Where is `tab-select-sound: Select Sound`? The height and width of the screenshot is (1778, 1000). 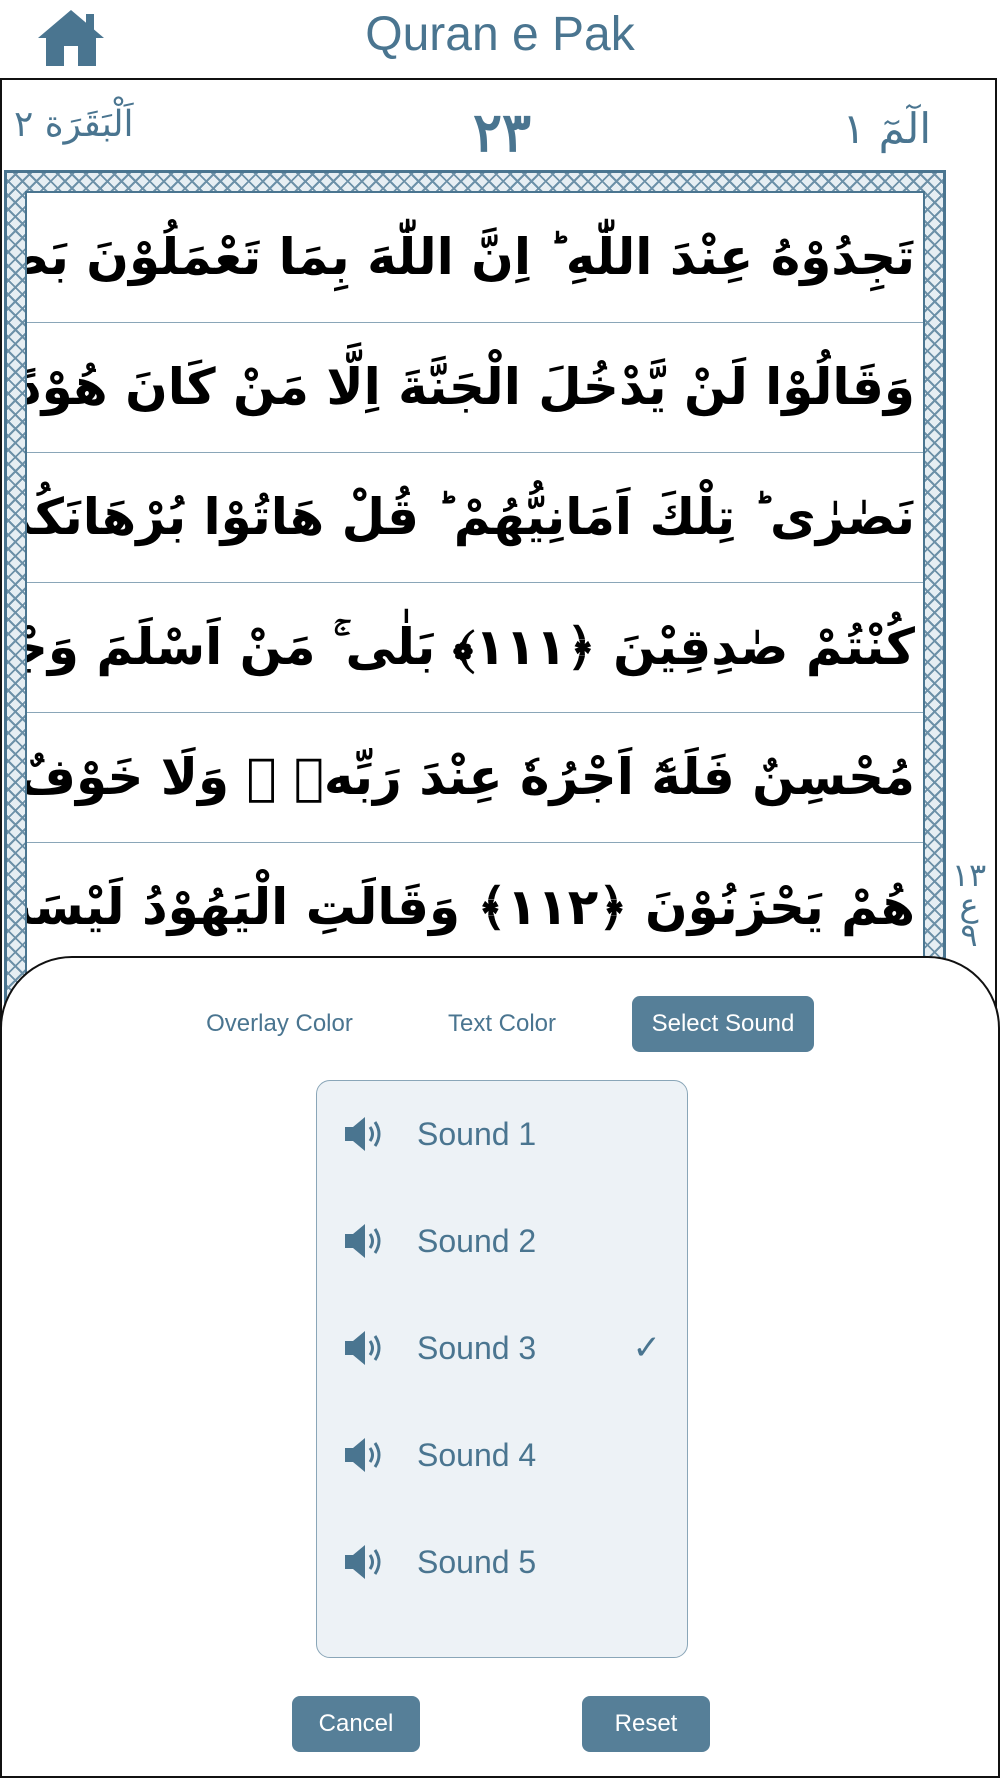
tab-select-sound: Select Sound is located at coordinates (723, 1024).